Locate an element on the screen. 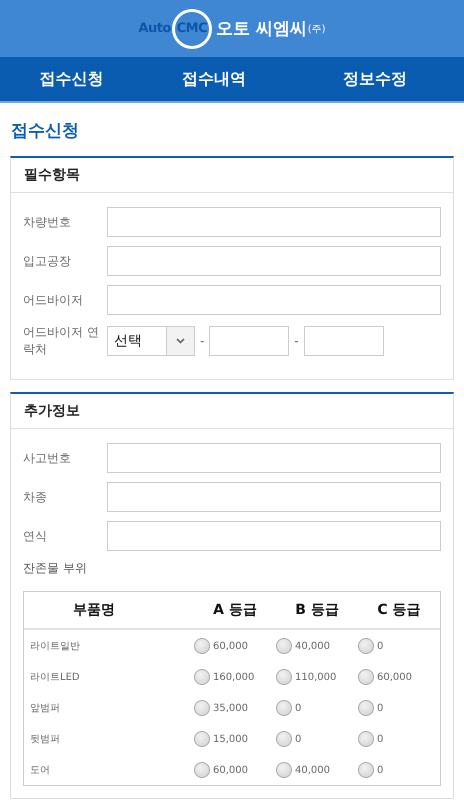 The image size is (464, 800). select-field: 선택 is located at coordinates (151, 341).